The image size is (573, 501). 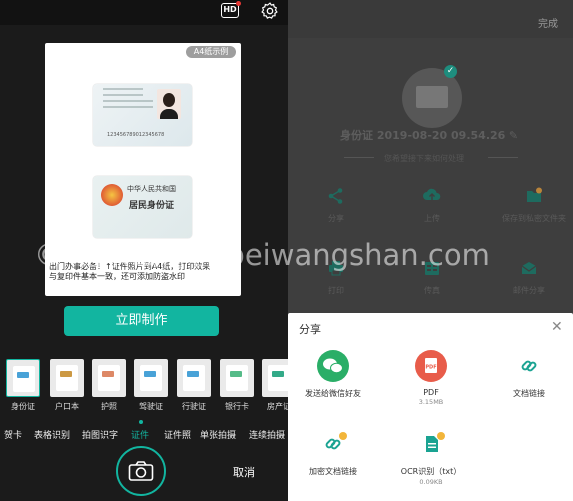 What do you see at coordinates (431, 402) in the screenshot?
I see `file-size: 3.15MB` at bounding box center [431, 402].